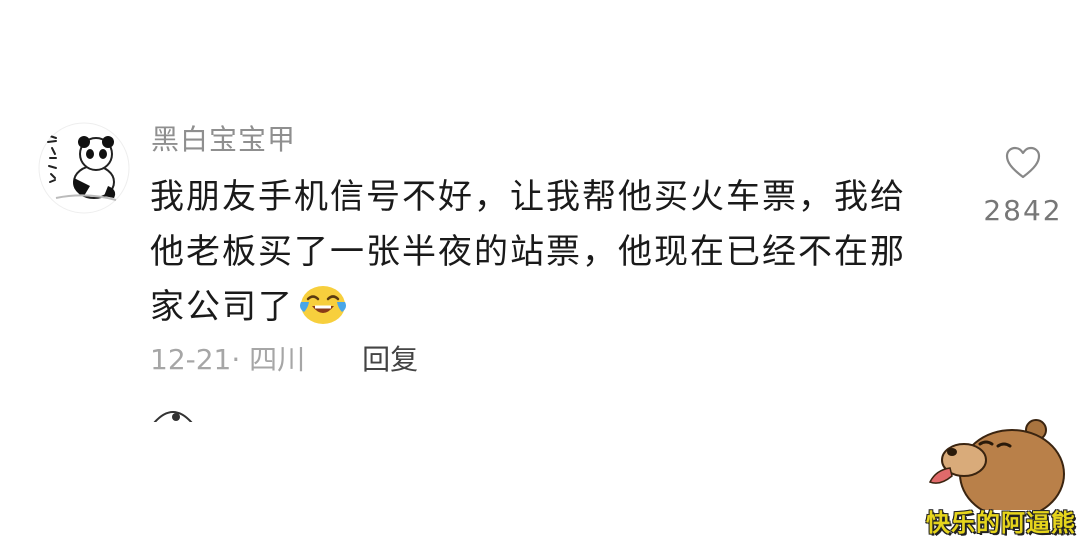 This screenshot has width=1080, height=540. I want to click on comment-meta: 12-21· 四川 回复, so click(284, 360).